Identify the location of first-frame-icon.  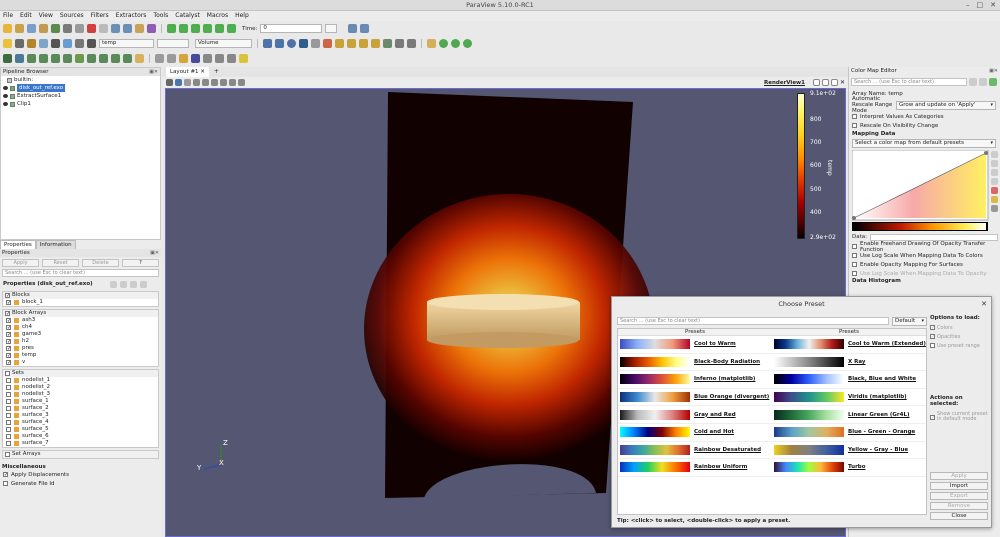
(171, 28).